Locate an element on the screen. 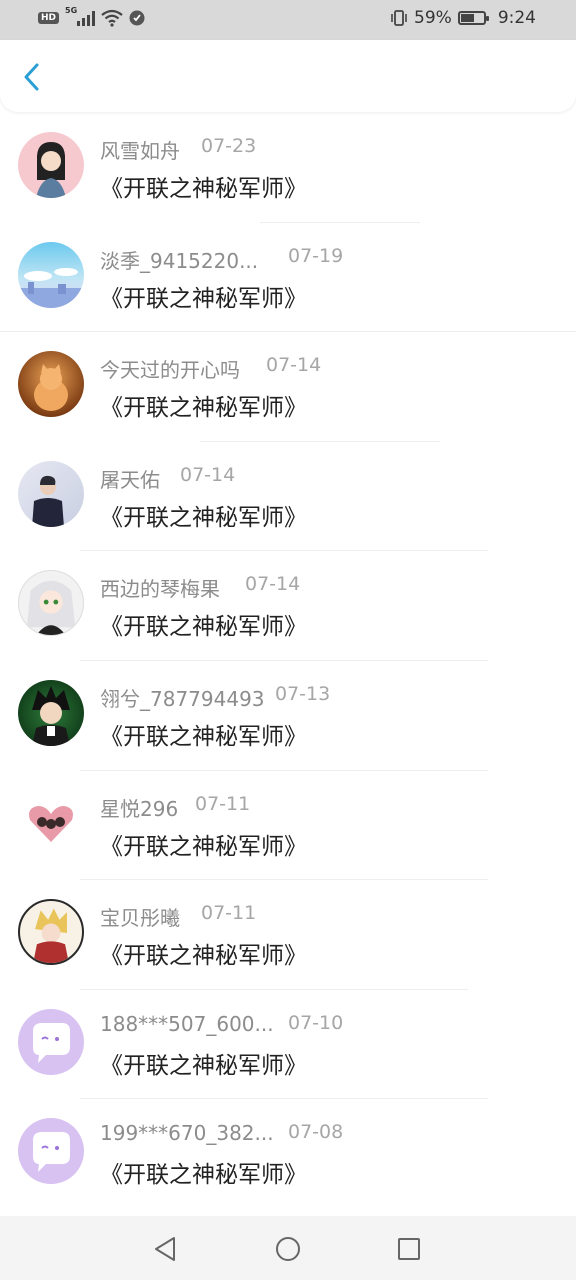  name-line: 宝贝彤曦 07-11 is located at coordinates (178, 916).